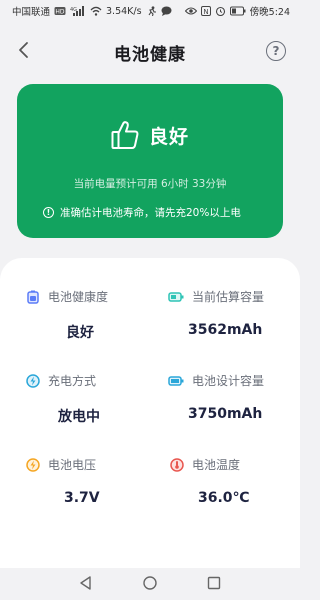  What do you see at coordinates (166, 11) in the screenshot?
I see `chat-bubble-icon` at bounding box center [166, 11].